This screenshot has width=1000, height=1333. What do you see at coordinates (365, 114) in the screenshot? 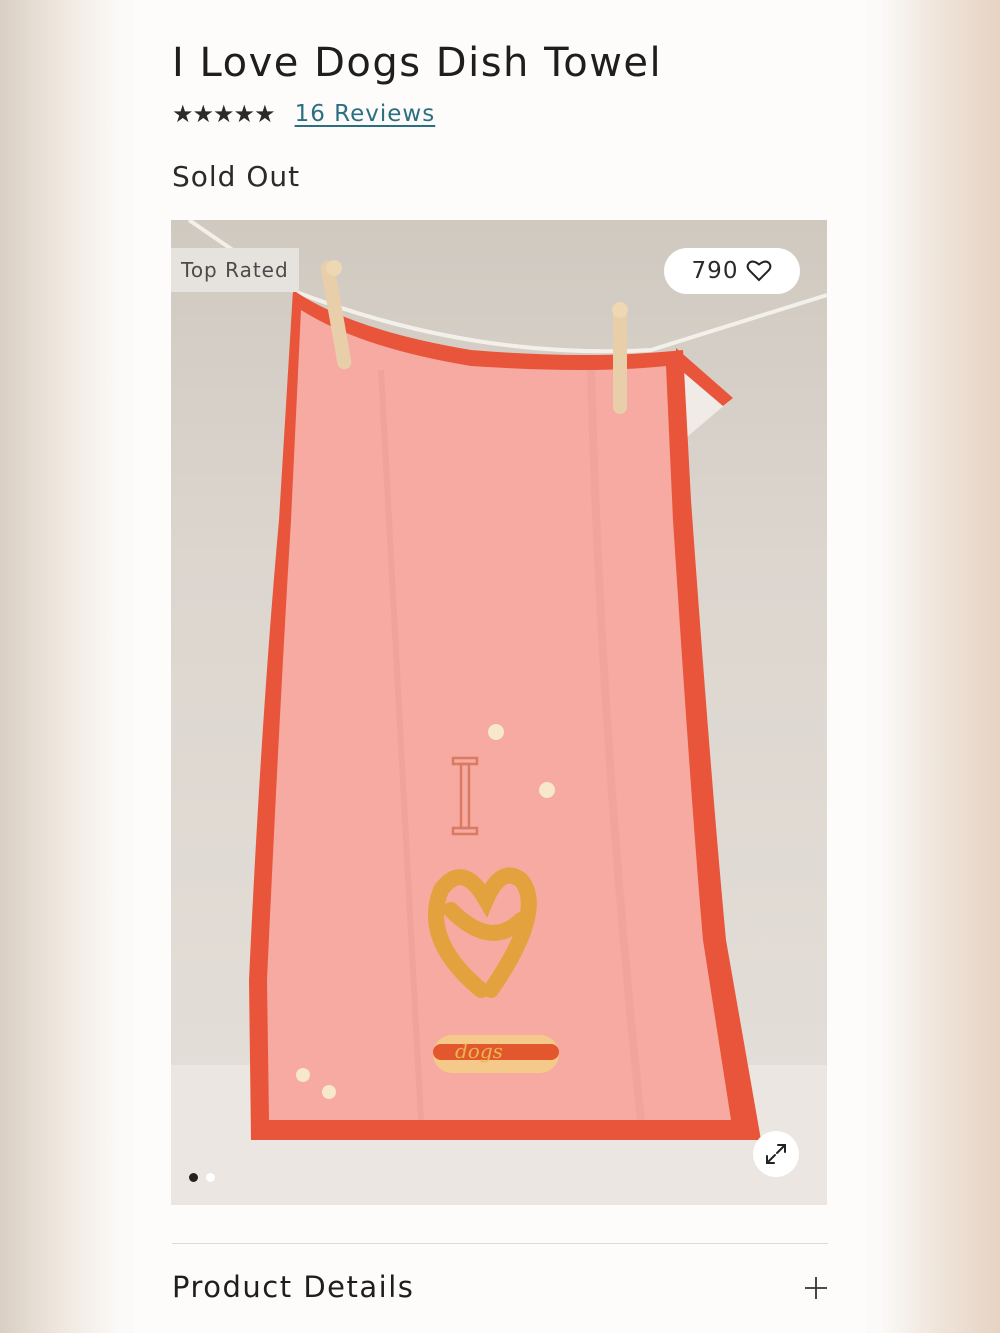
I see `reviews-link: 16 Reviews` at bounding box center [365, 114].